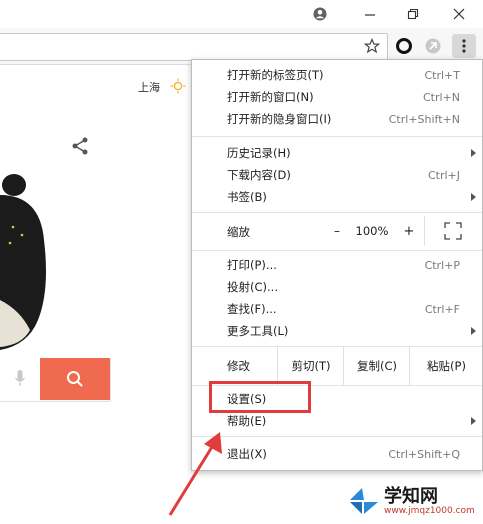 This screenshot has width=483, height=524. What do you see at coordinates (429, 511) in the screenshot?
I see `watermark-url: www.jmqz1000.com` at bounding box center [429, 511].